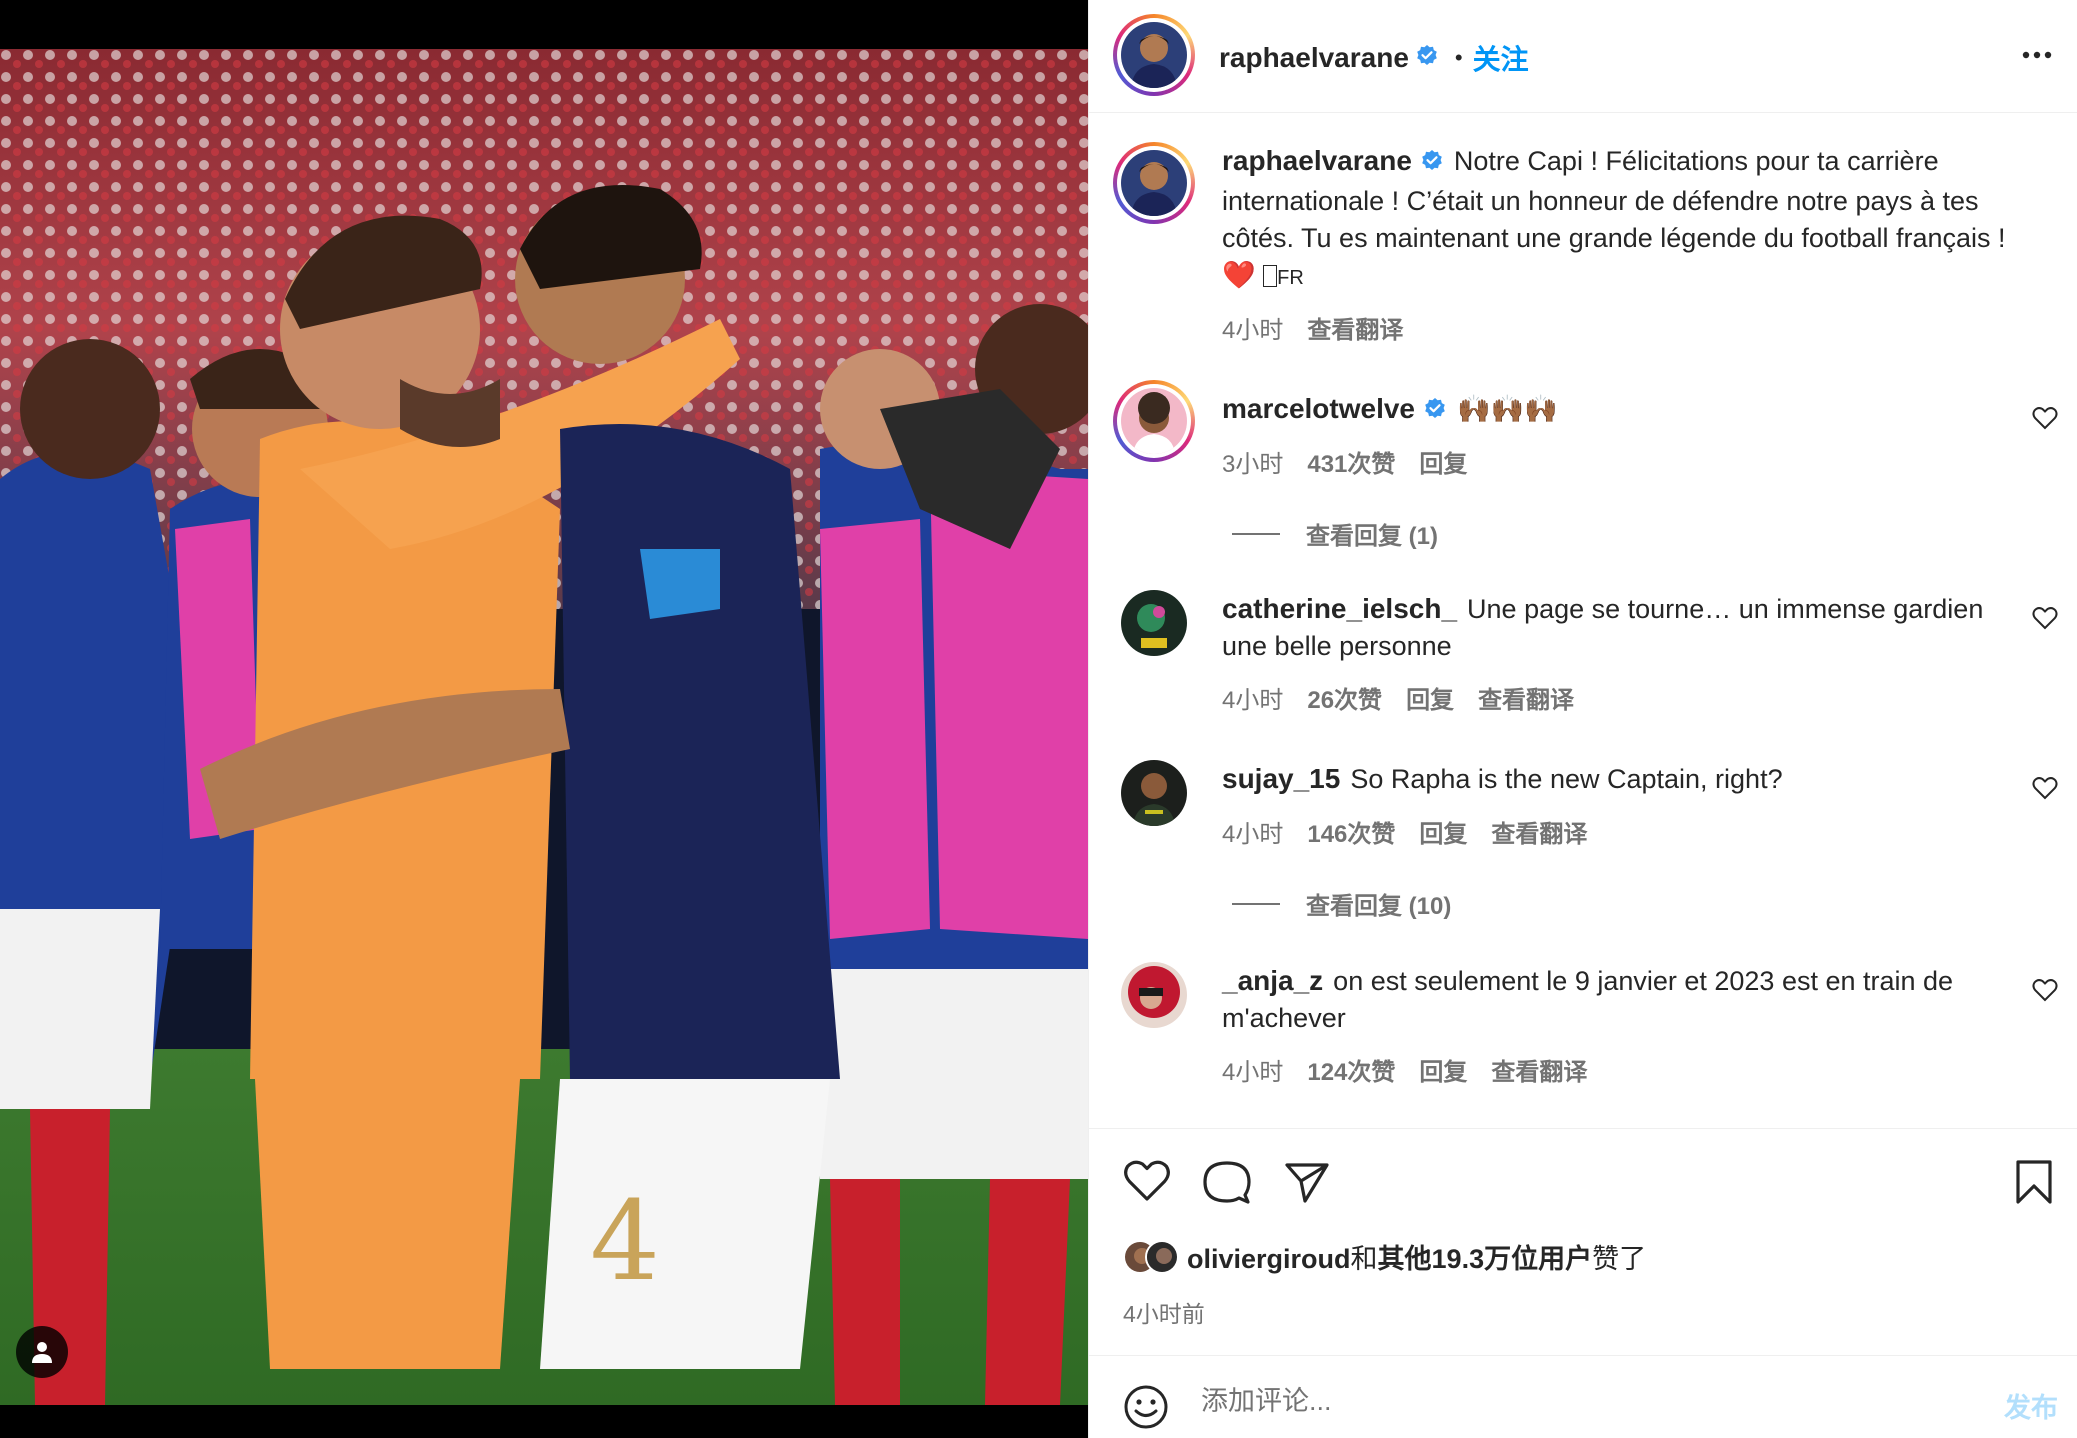 The image size is (2077, 1438). I want to click on comment-composer: 发布, so click(1583, 1396).